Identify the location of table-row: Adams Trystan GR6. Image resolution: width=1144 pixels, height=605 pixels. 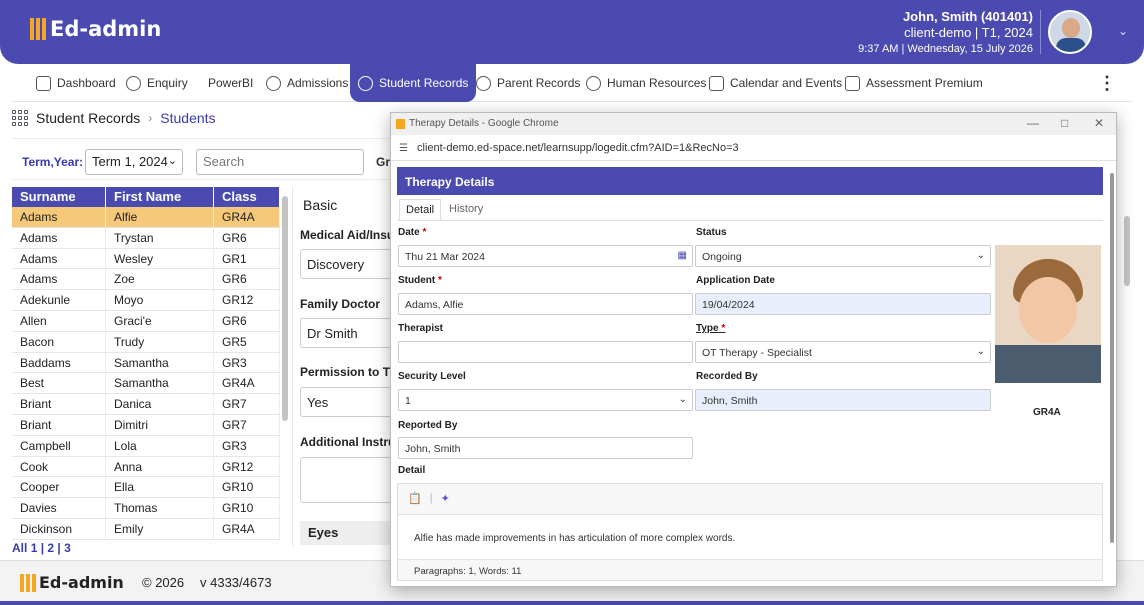
(146, 238).